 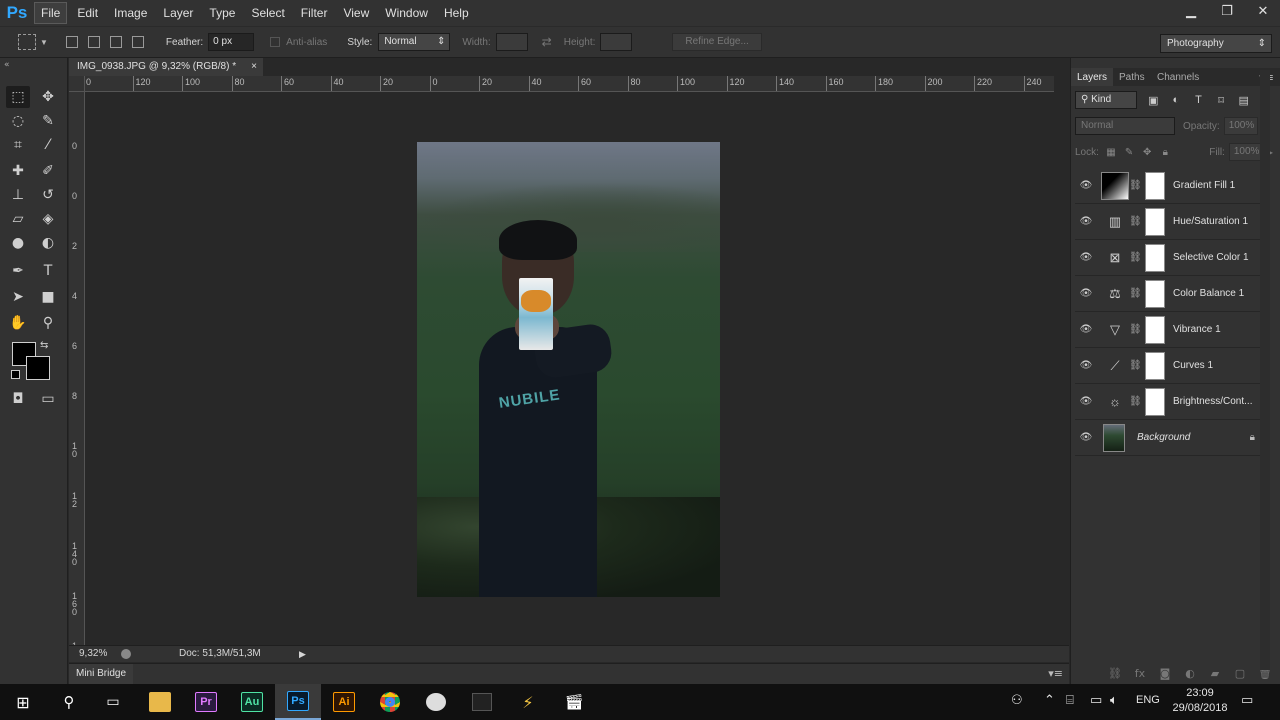 I want to click on intersect-selection-icon, so click(x=137, y=42).